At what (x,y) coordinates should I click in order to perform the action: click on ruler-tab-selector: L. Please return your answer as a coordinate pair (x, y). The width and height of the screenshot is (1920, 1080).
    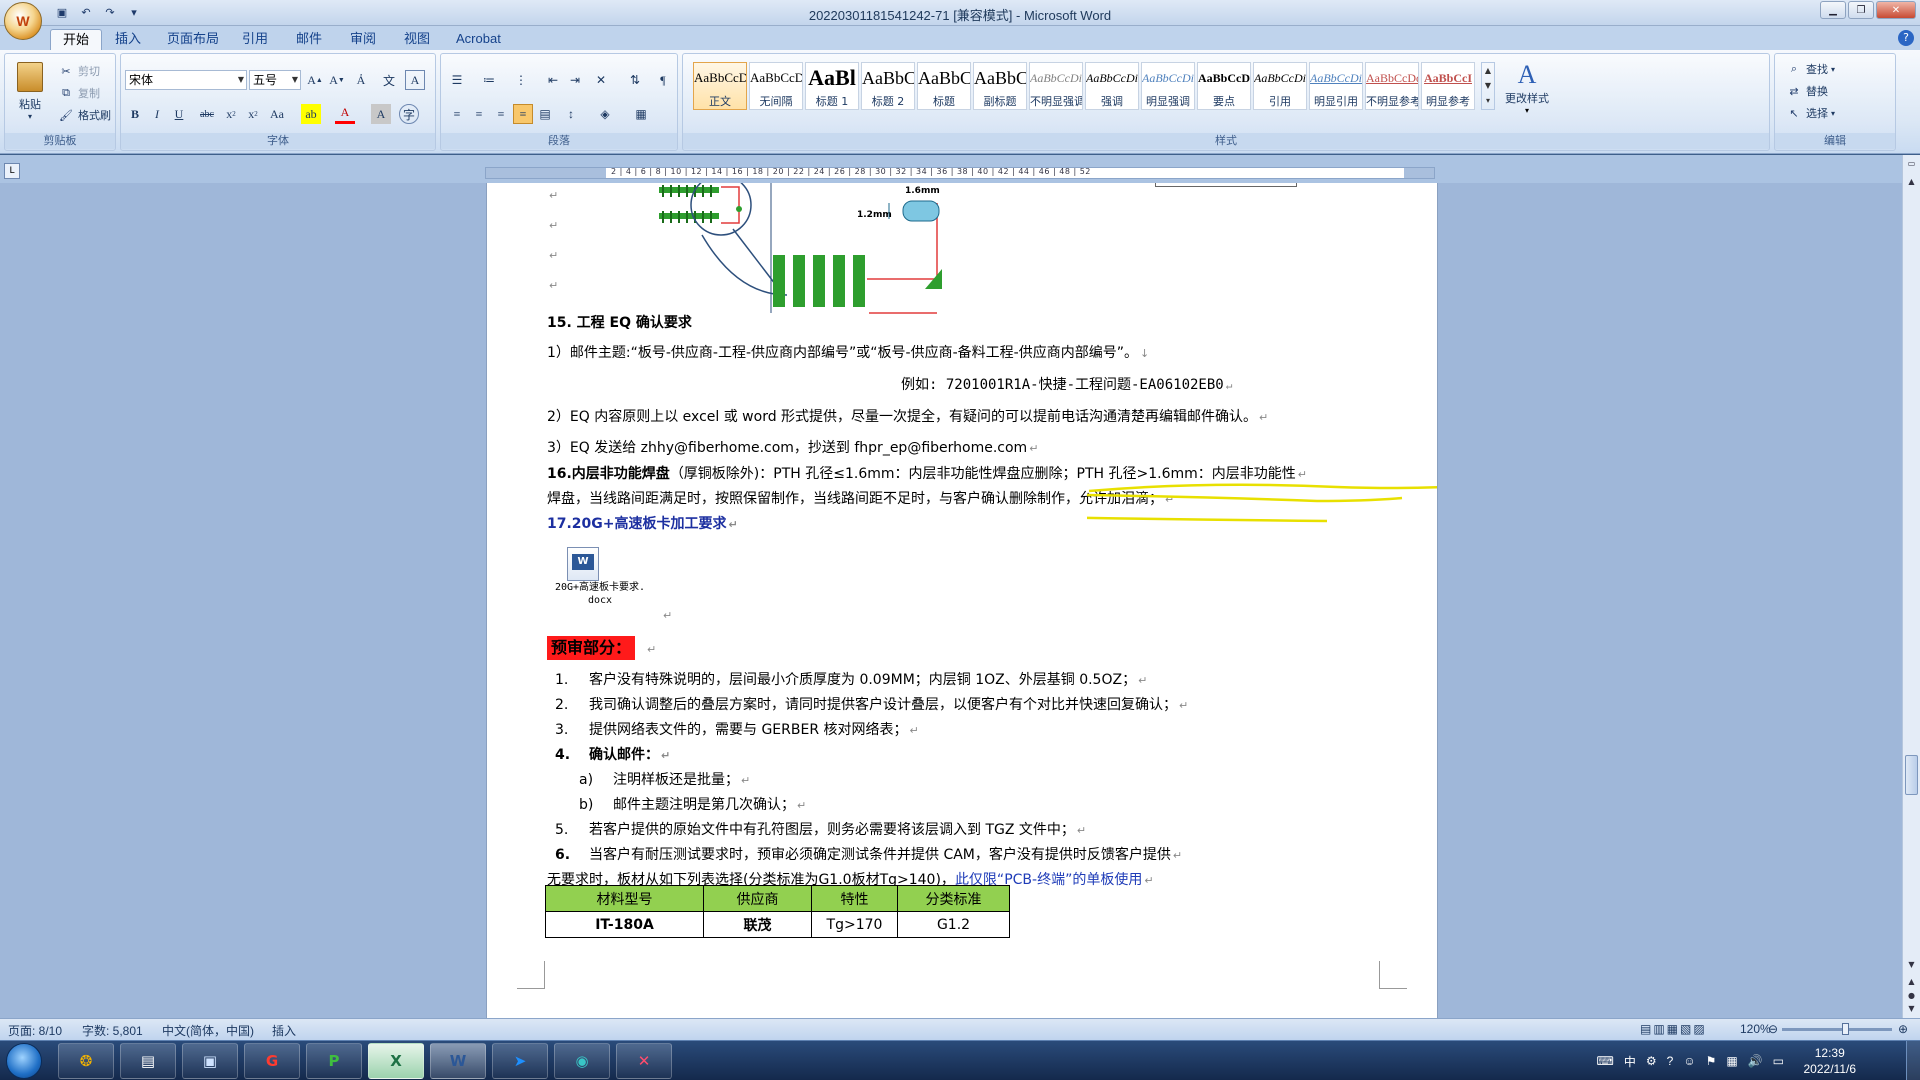
    Looking at the image, I should click on (12, 171).